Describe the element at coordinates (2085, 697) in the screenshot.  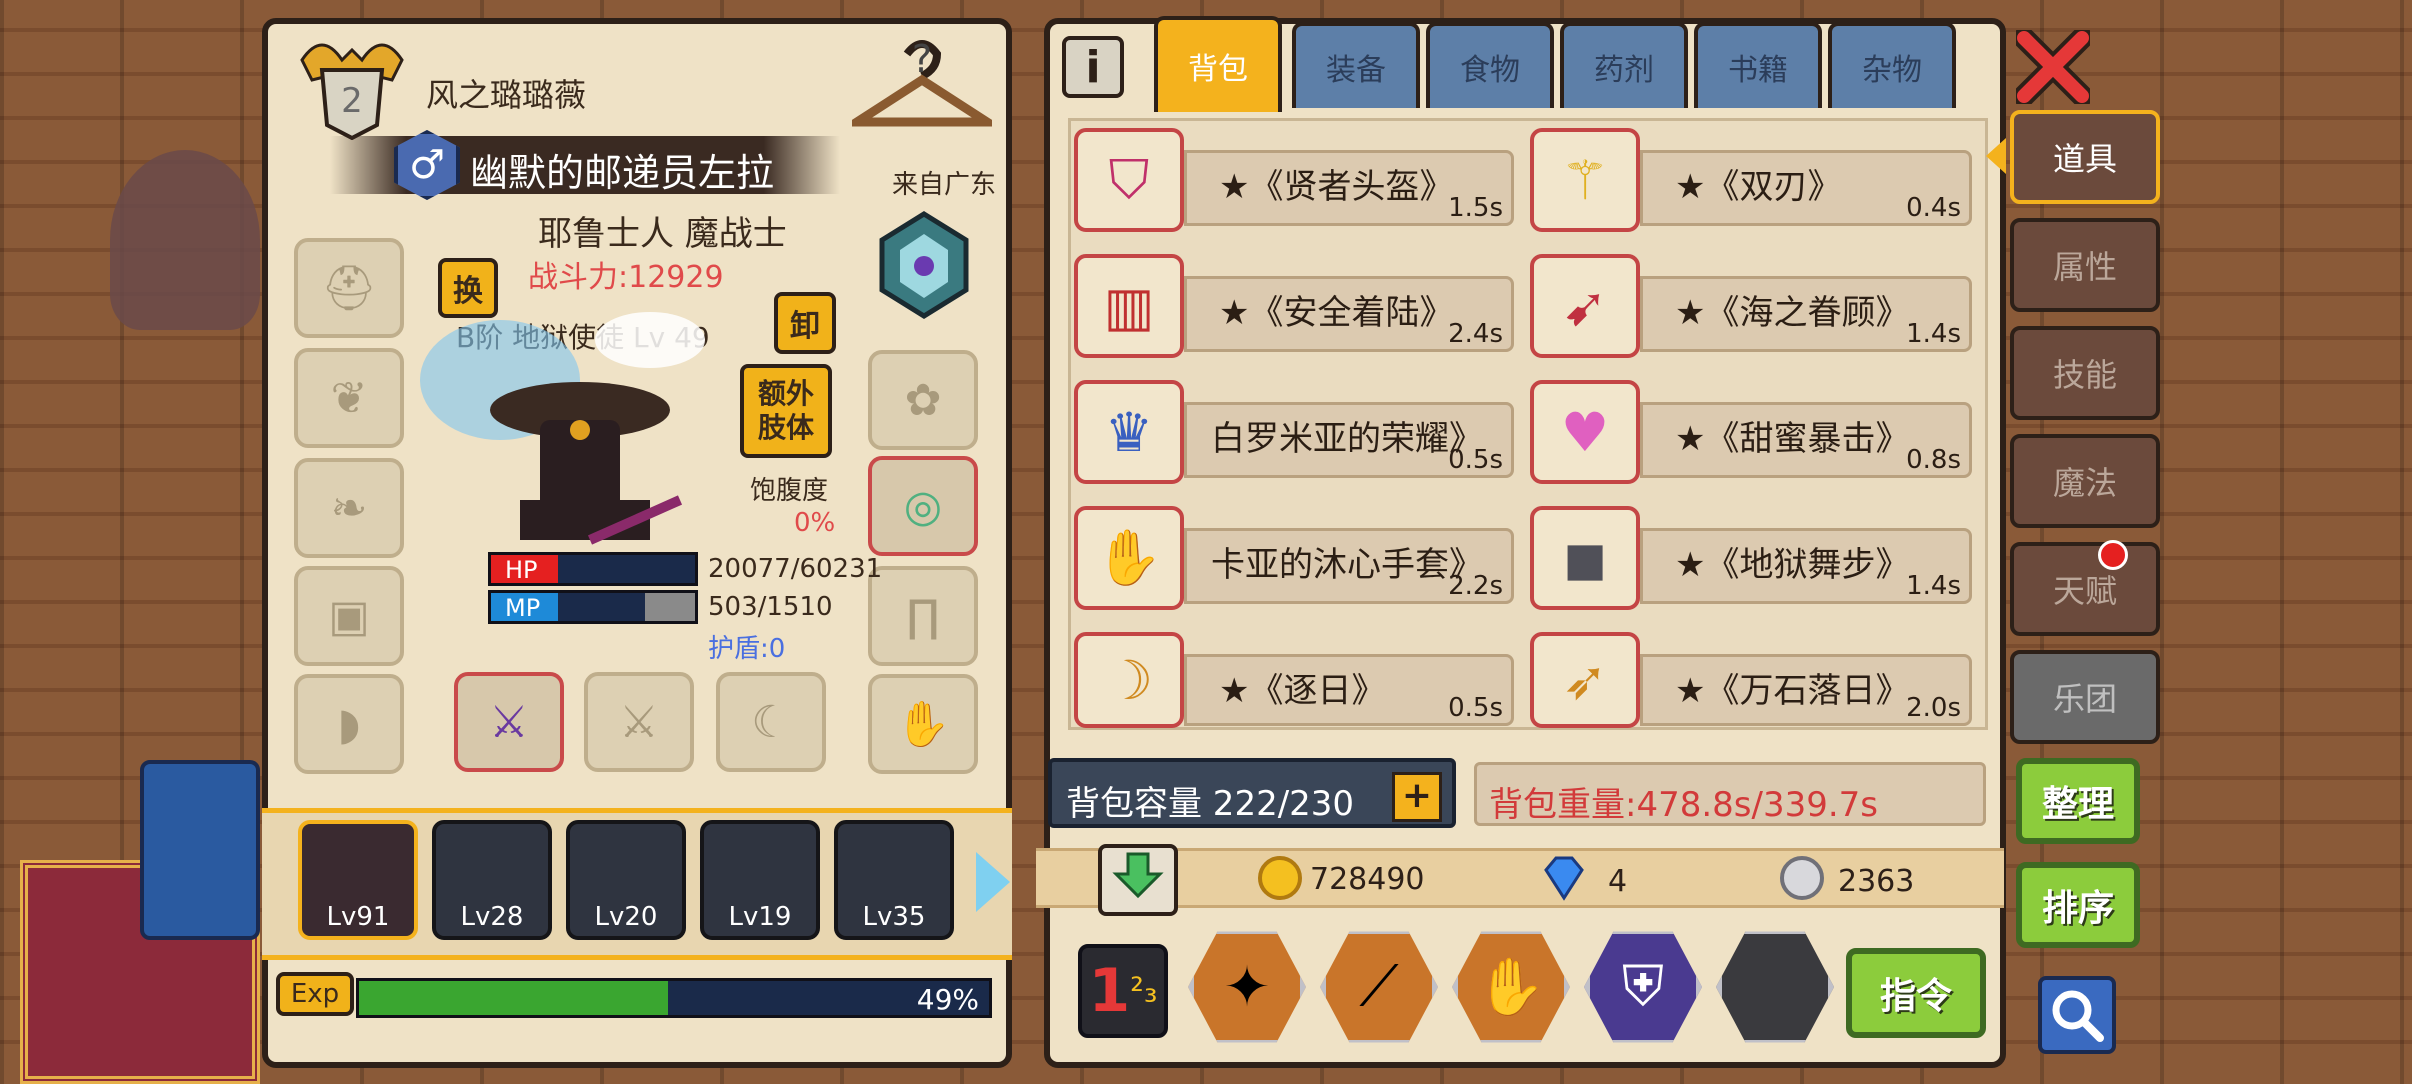
I see `side-tab-band: 乐团` at that location.